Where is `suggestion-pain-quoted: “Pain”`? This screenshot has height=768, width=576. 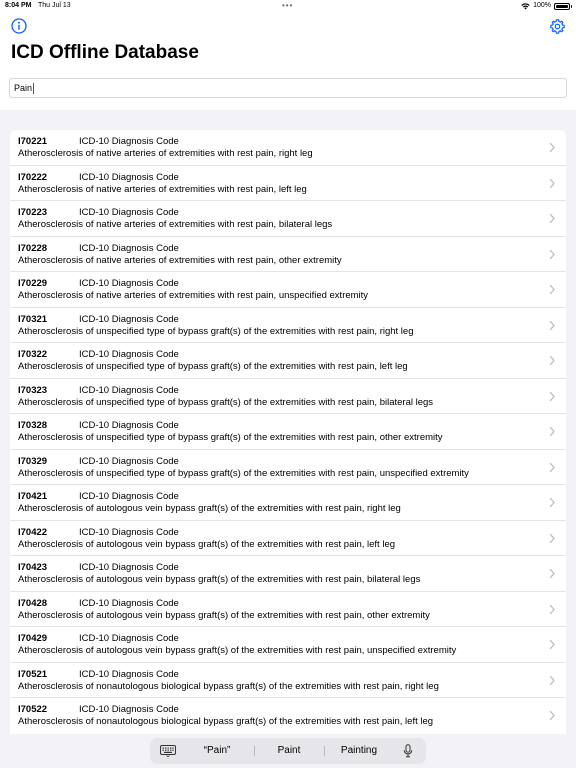
suggestion-pain-quoted: “Pain” is located at coordinates (217, 751).